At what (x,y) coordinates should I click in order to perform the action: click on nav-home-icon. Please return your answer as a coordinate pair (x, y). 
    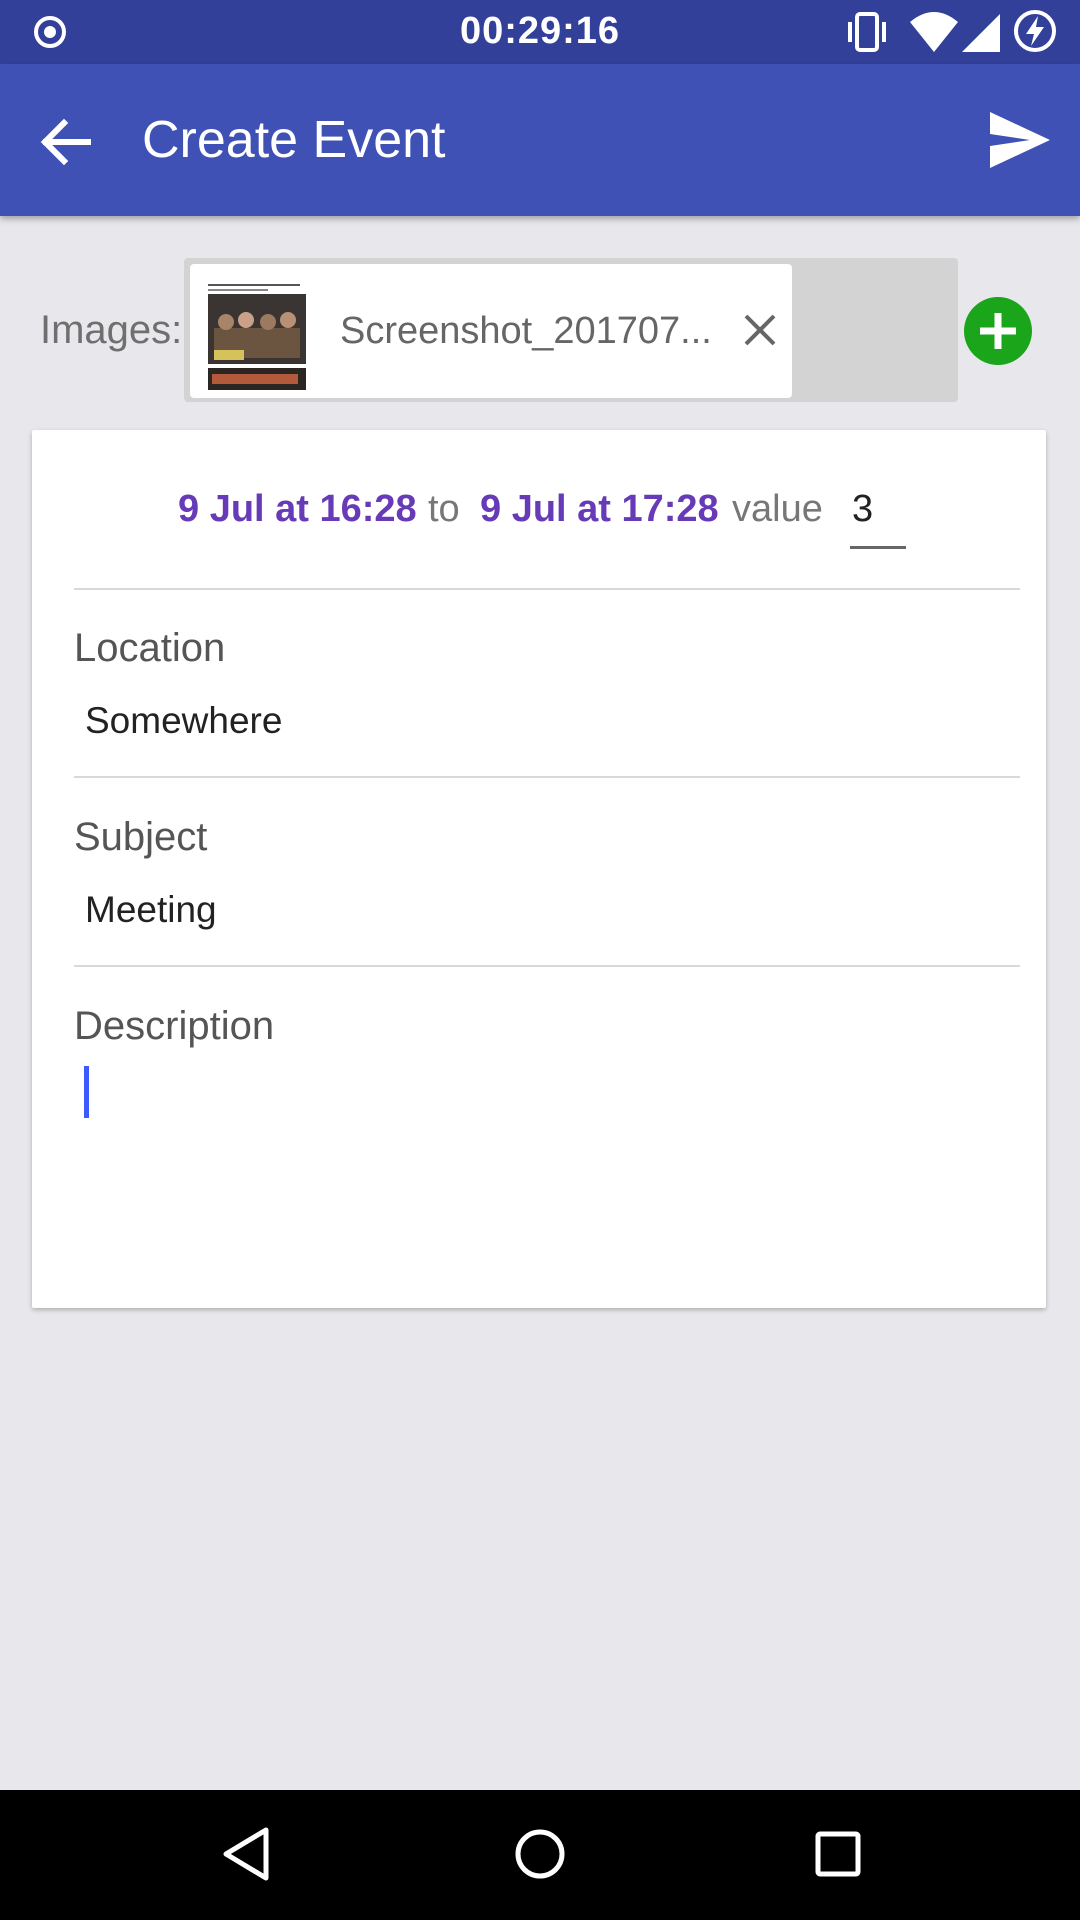
    Looking at the image, I should click on (540, 1854).